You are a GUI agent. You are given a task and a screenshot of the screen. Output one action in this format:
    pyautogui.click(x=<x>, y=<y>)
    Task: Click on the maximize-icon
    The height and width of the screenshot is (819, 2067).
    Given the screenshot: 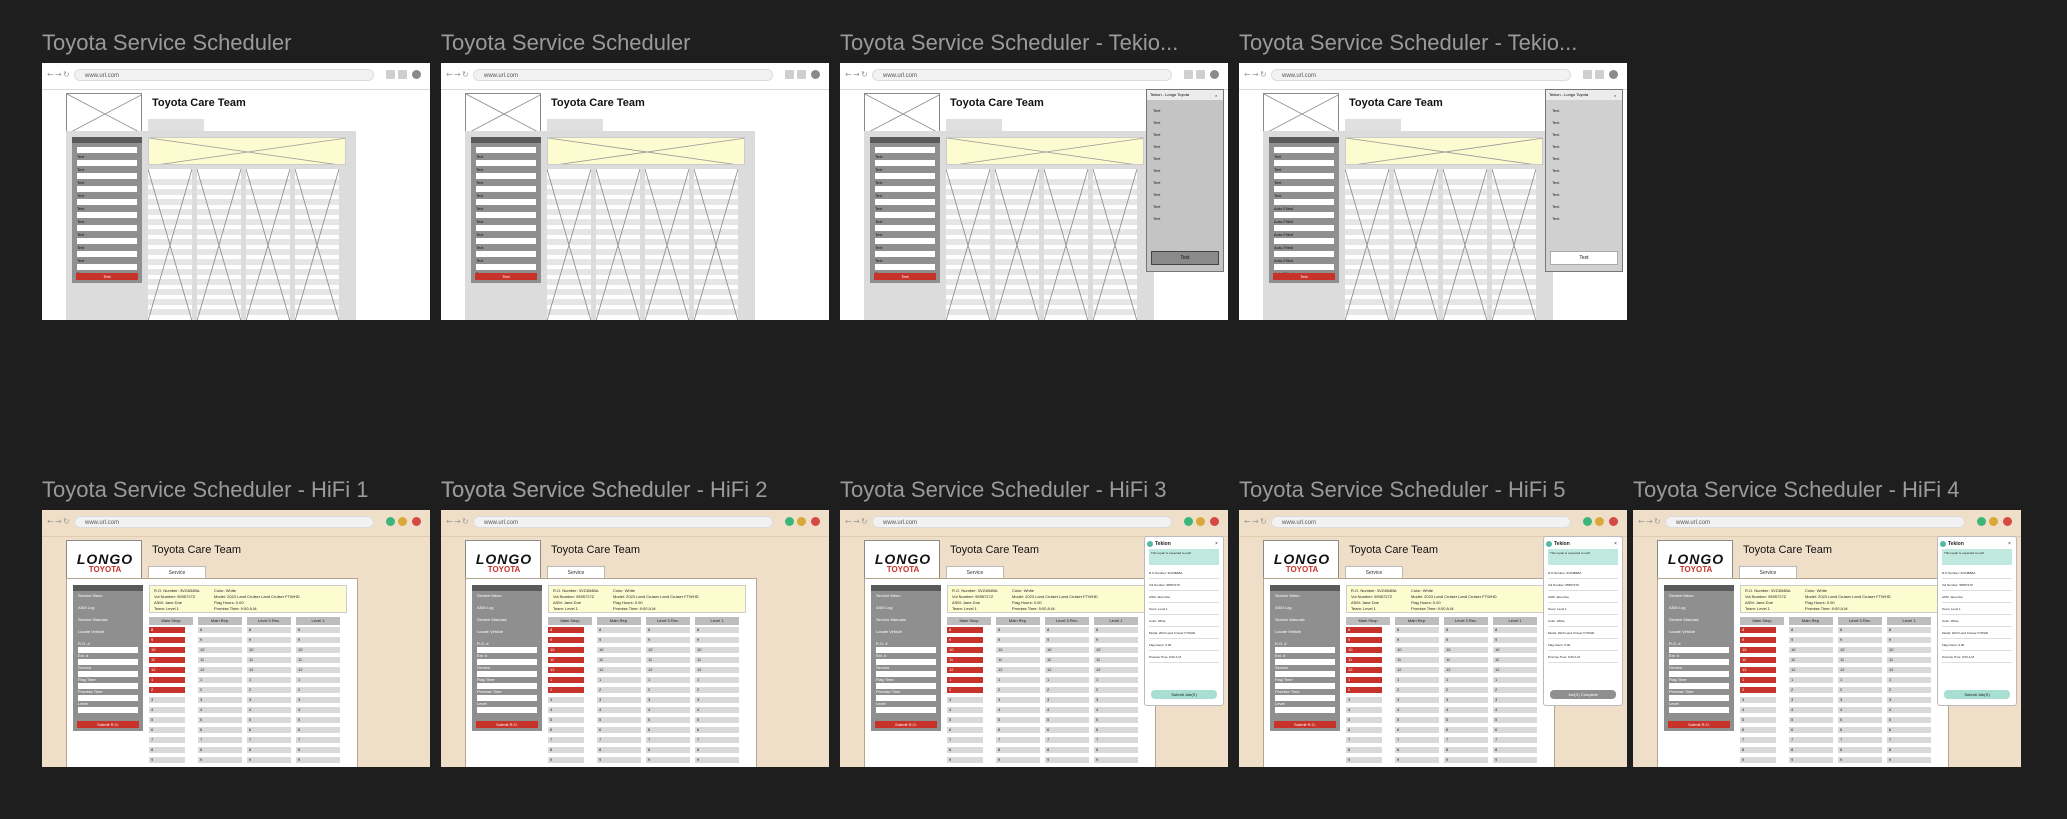 What is the action you would take?
    pyautogui.click(x=1200, y=74)
    